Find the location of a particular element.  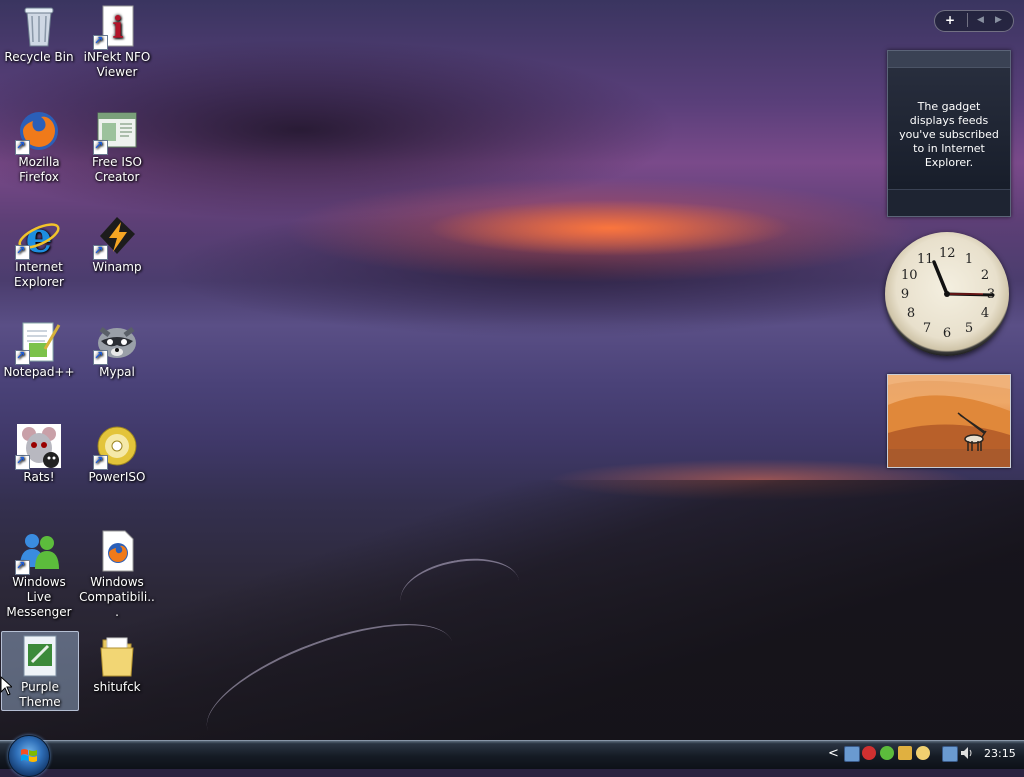

shitufck-folder: shitufck is located at coordinates (117, 663).